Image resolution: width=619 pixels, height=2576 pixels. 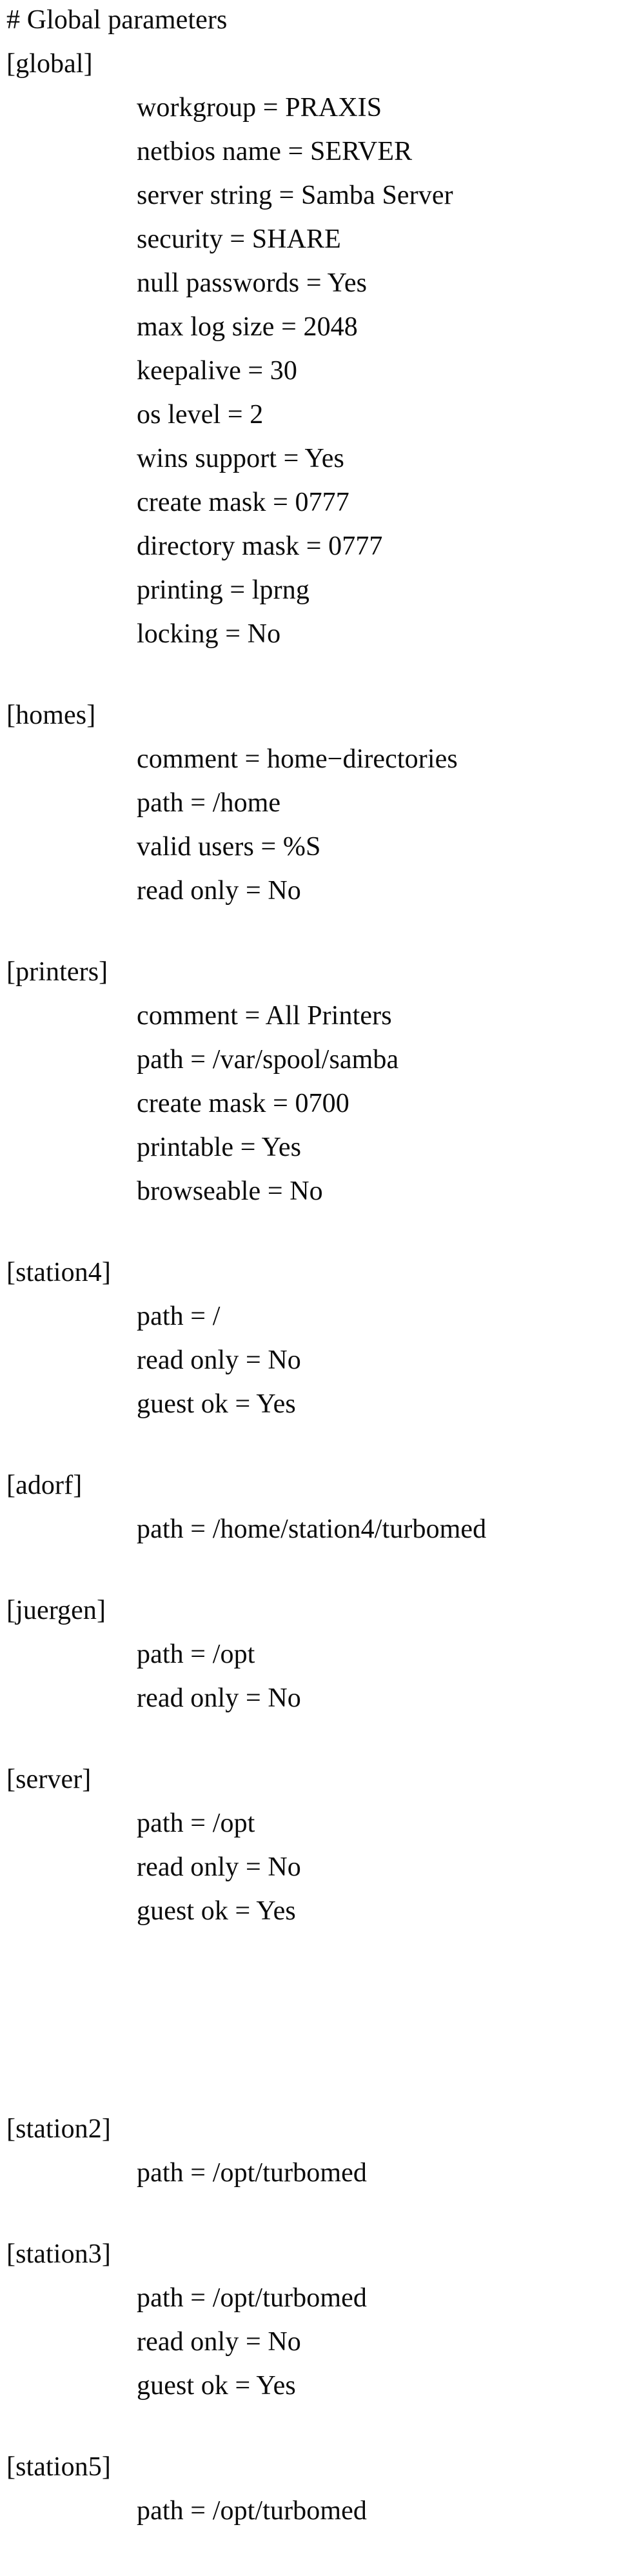 I want to click on config-property-line: locking = No, so click(x=209, y=634).